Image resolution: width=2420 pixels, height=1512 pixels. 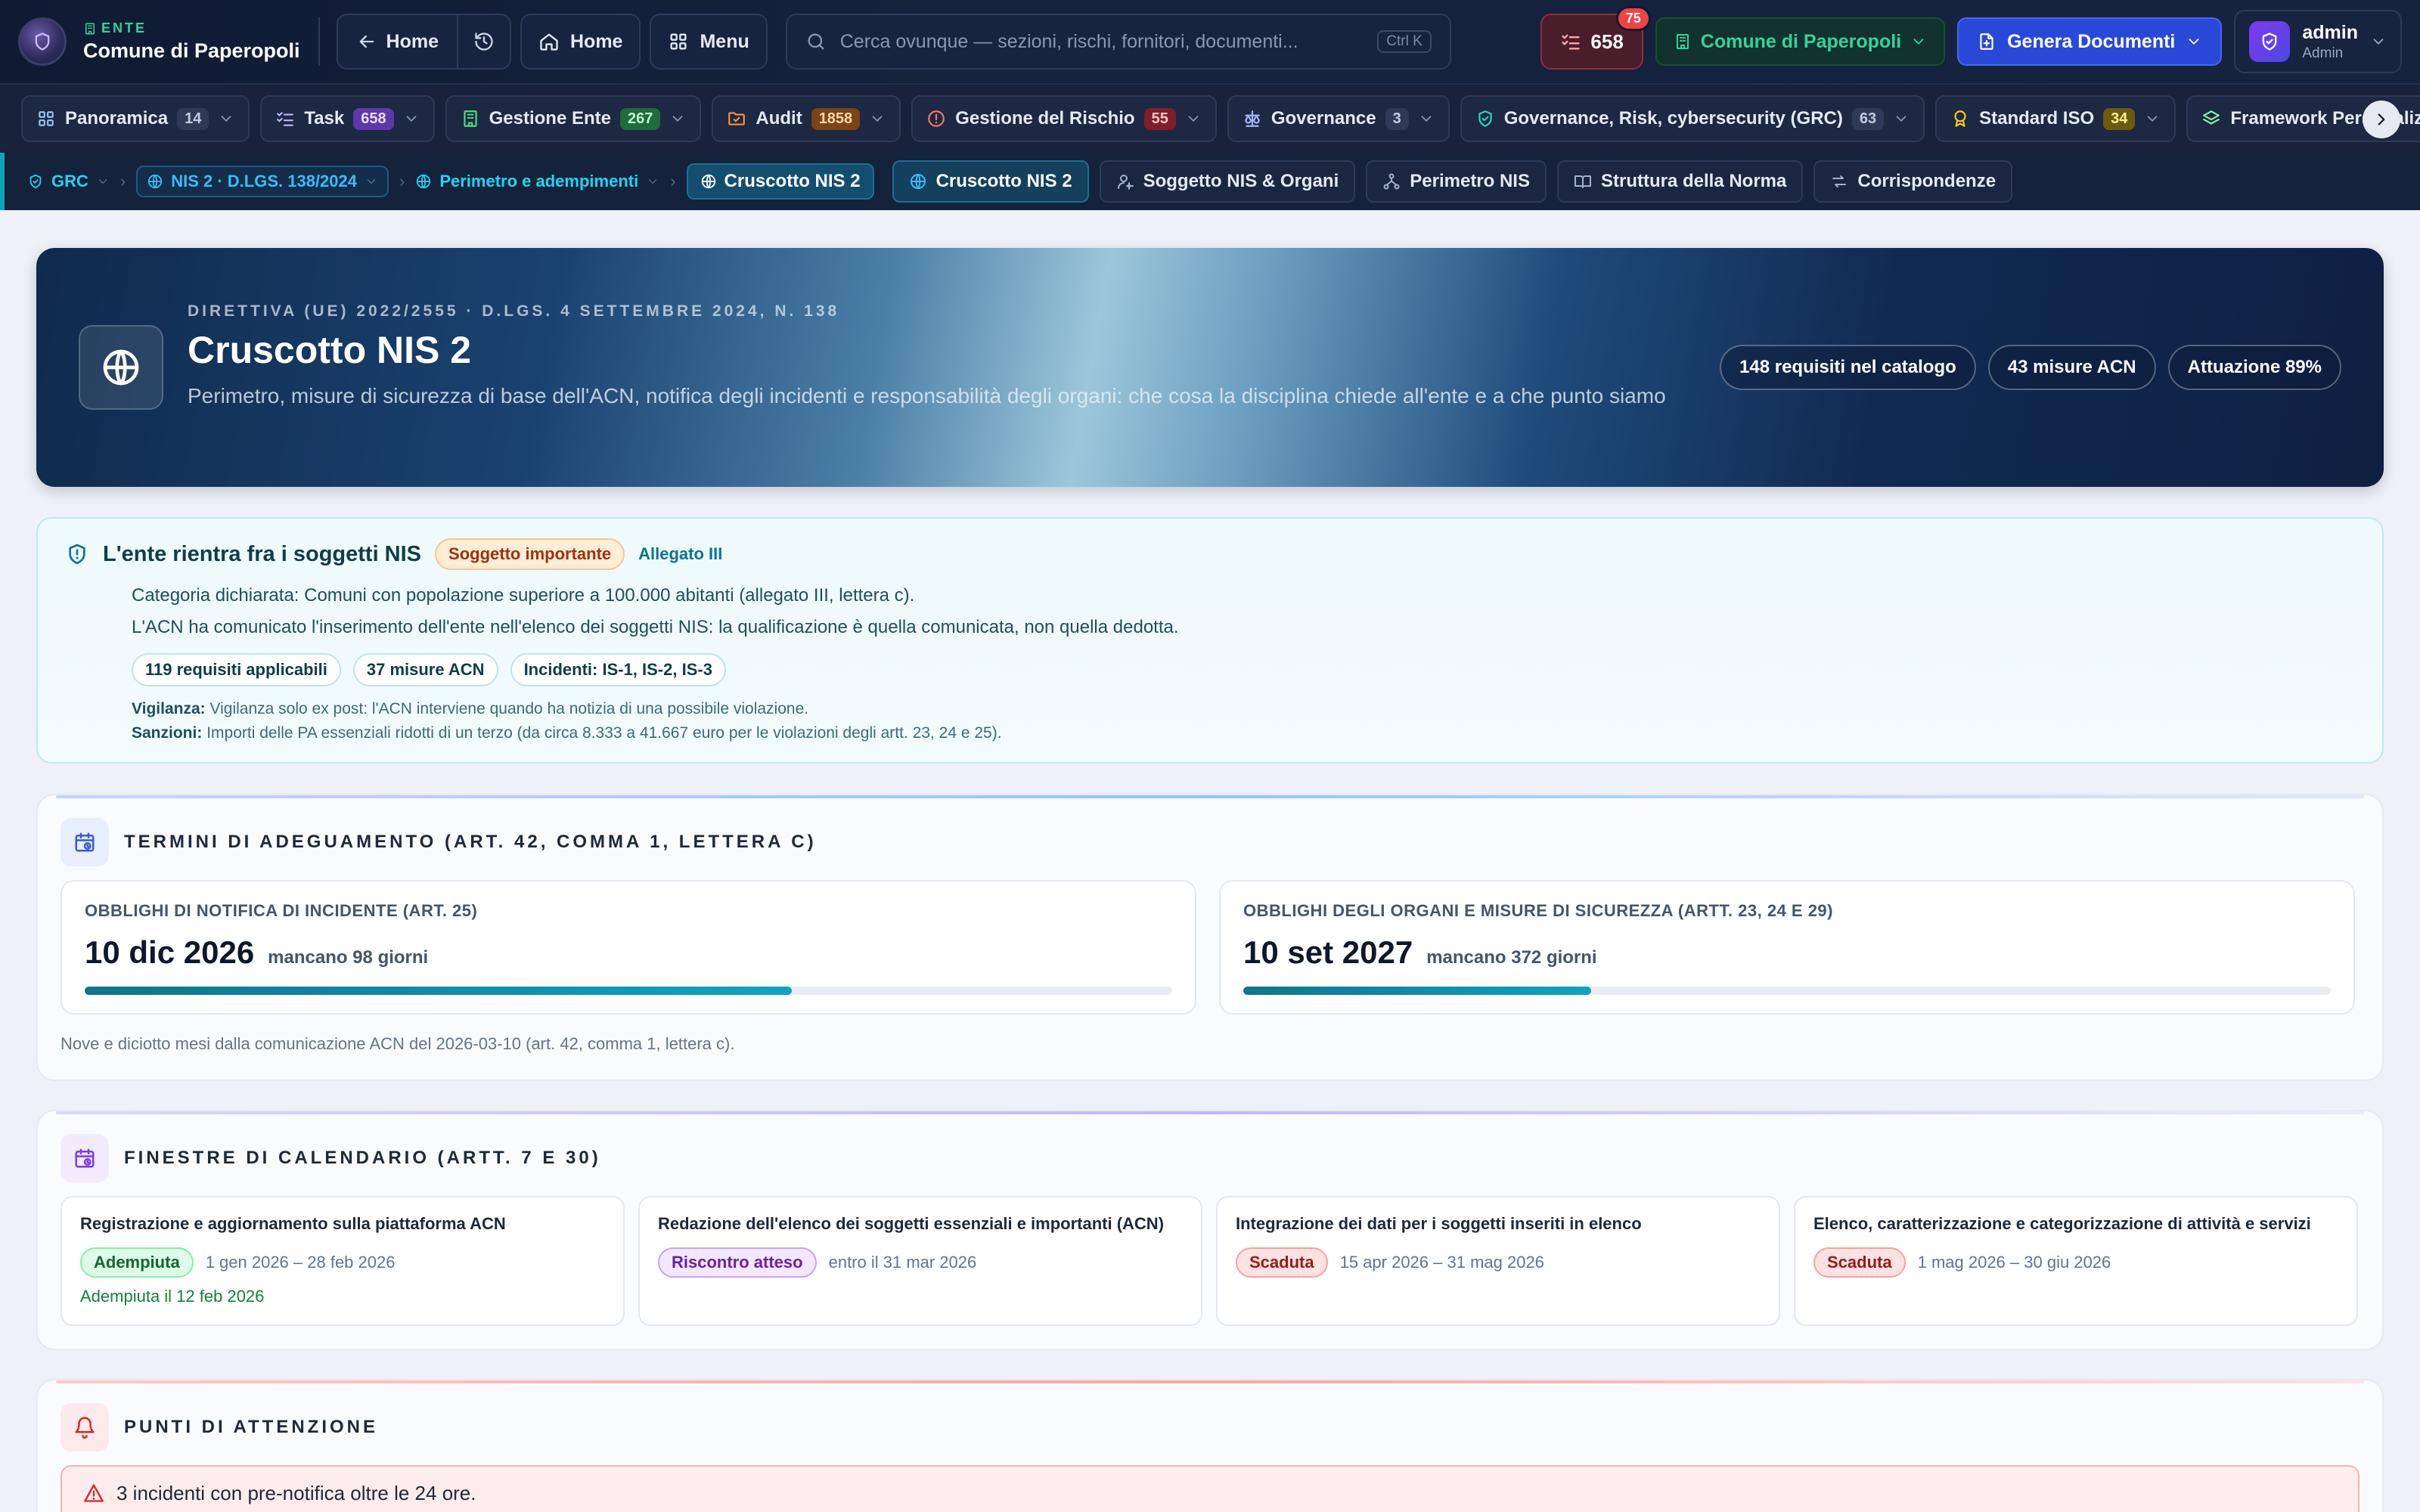 I want to click on user-name: admin, so click(x=2330, y=32).